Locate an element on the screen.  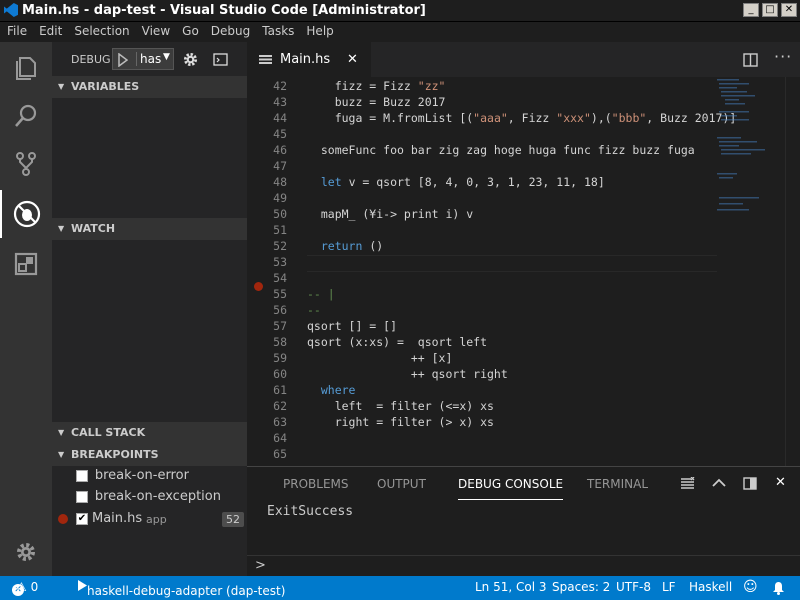
chevron-down-icon: ▼ is located at coordinates (166, 57).